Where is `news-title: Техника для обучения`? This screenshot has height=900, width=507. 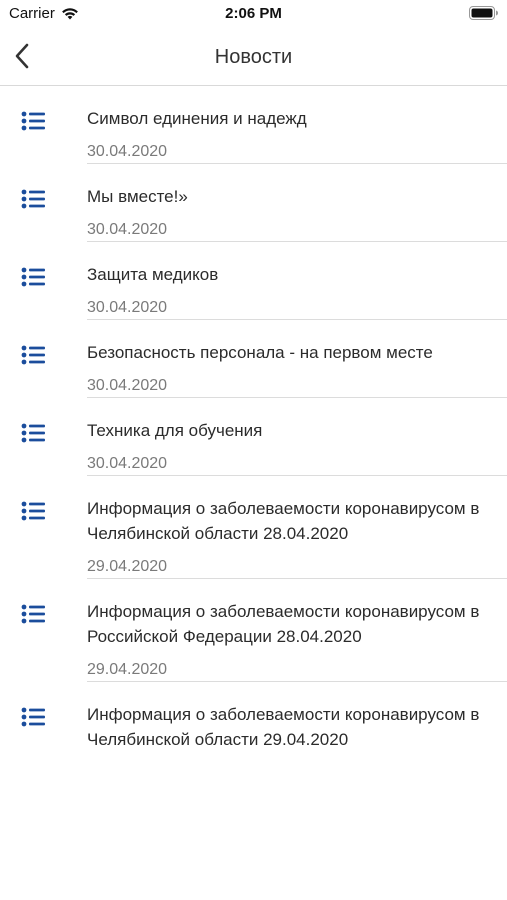 news-title: Техника для обучения is located at coordinates (175, 430).